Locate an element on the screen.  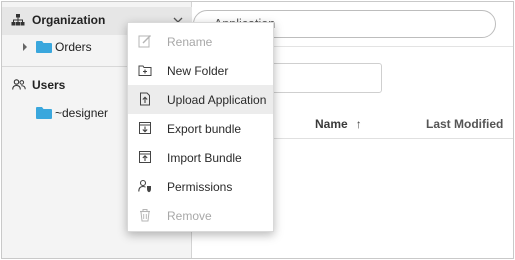
column-header-name: Name ↑ is located at coordinates (338, 124).